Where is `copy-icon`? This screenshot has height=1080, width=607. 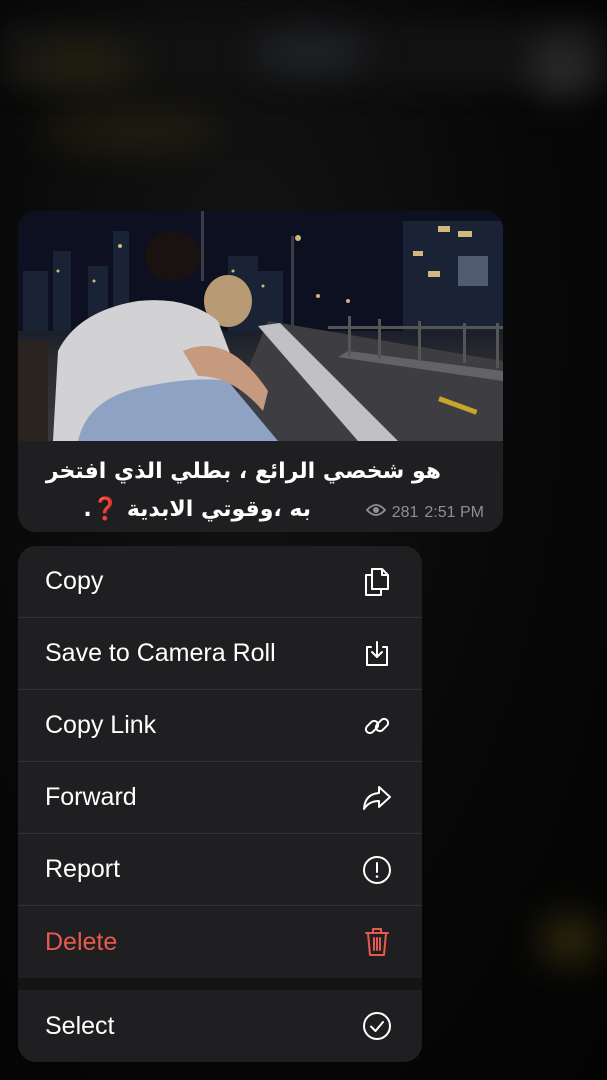 copy-icon is located at coordinates (377, 582).